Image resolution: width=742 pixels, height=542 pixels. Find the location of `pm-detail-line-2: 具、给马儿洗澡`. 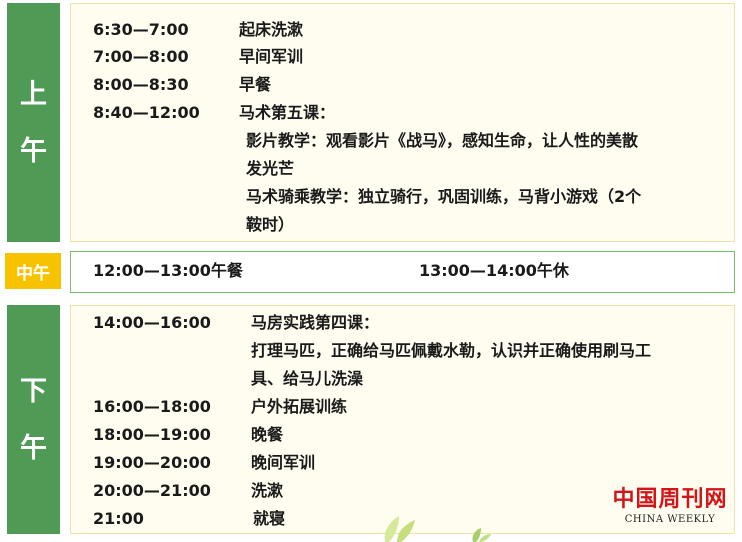

pm-detail-line-2: 具、给马儿洗澡 is located at coordinates (307, 378).